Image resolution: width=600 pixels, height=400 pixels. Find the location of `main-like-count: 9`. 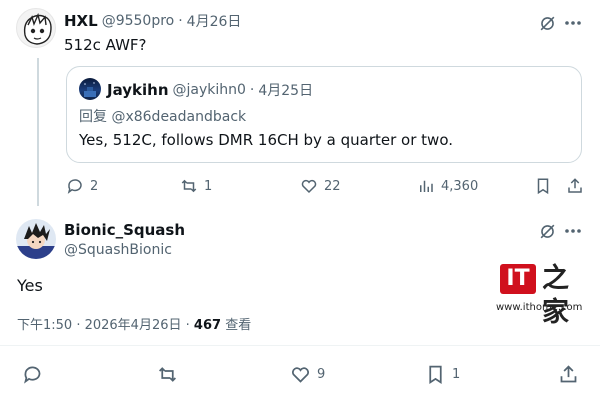

main-like-count: 9 is located at coordinates (321, 374).